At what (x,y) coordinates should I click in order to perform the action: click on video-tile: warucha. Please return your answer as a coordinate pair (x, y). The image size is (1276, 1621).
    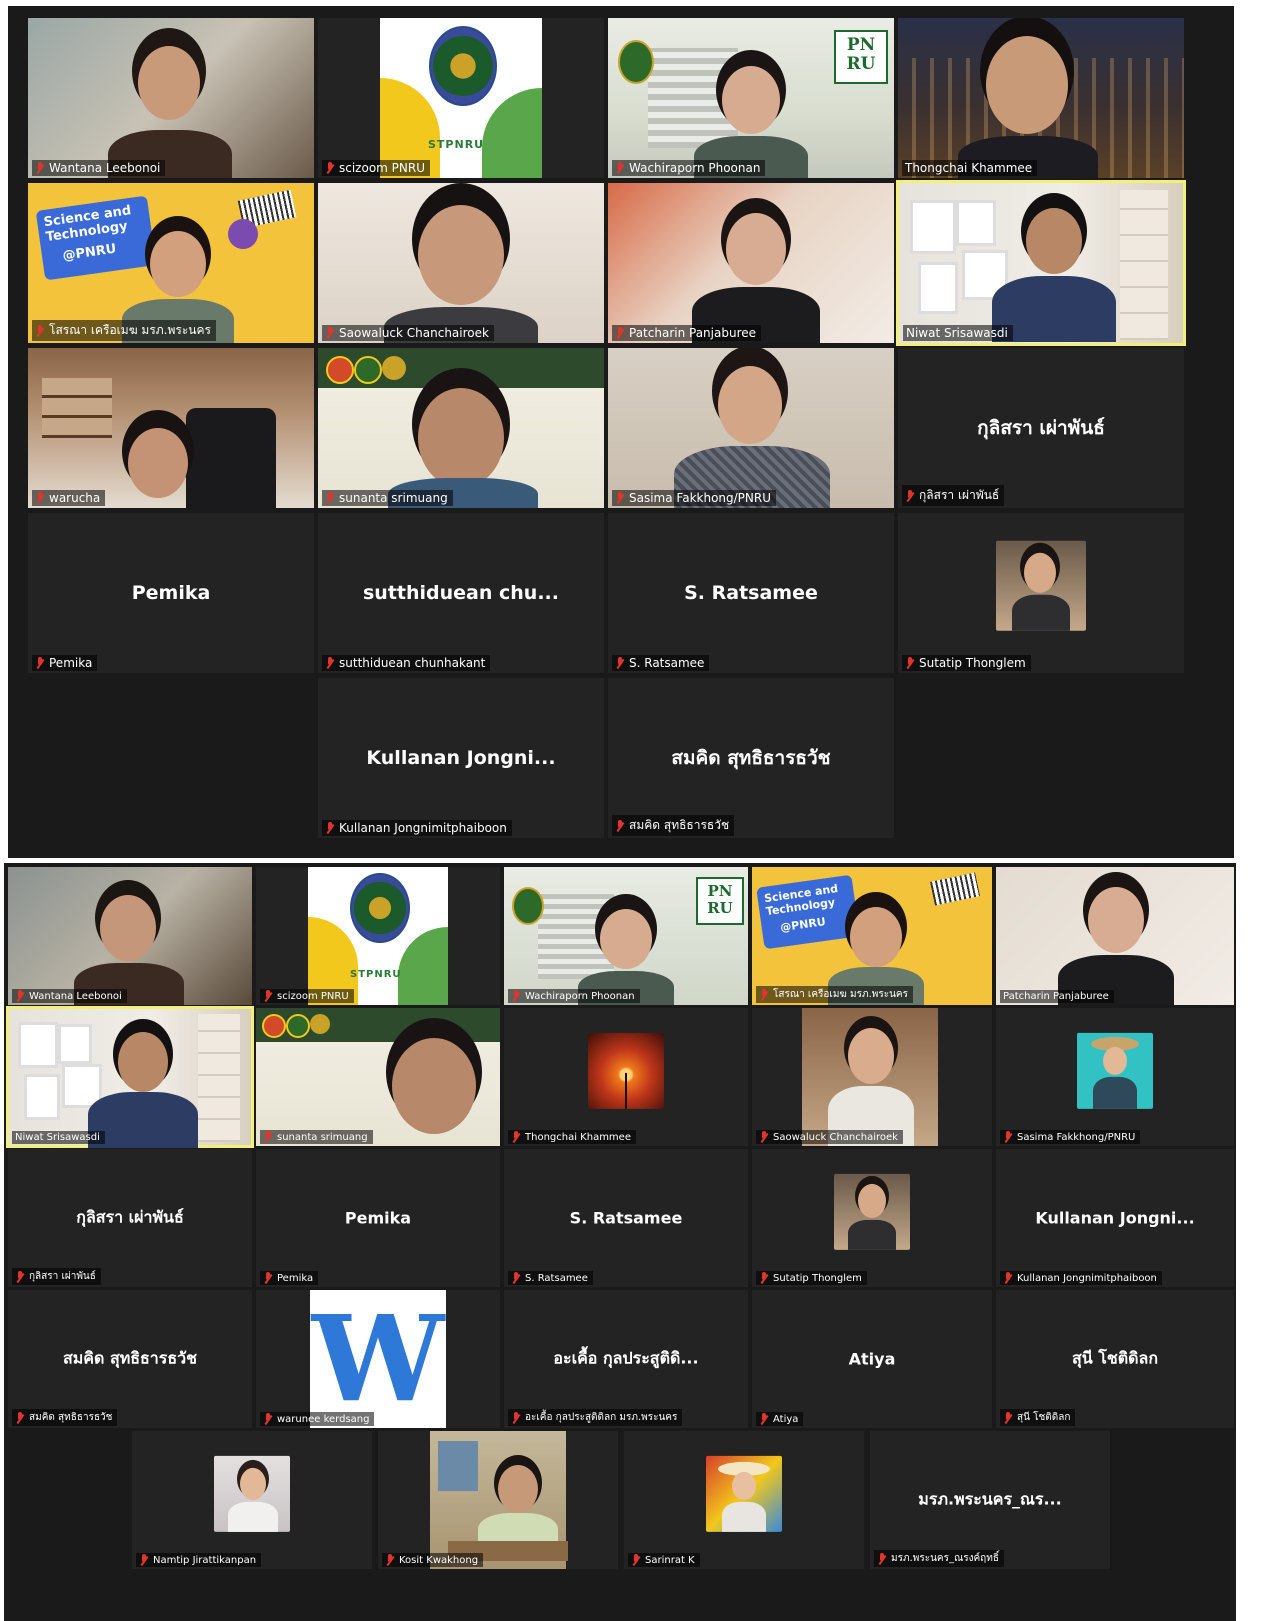
    Looking at the image, I should click on (171, 428).